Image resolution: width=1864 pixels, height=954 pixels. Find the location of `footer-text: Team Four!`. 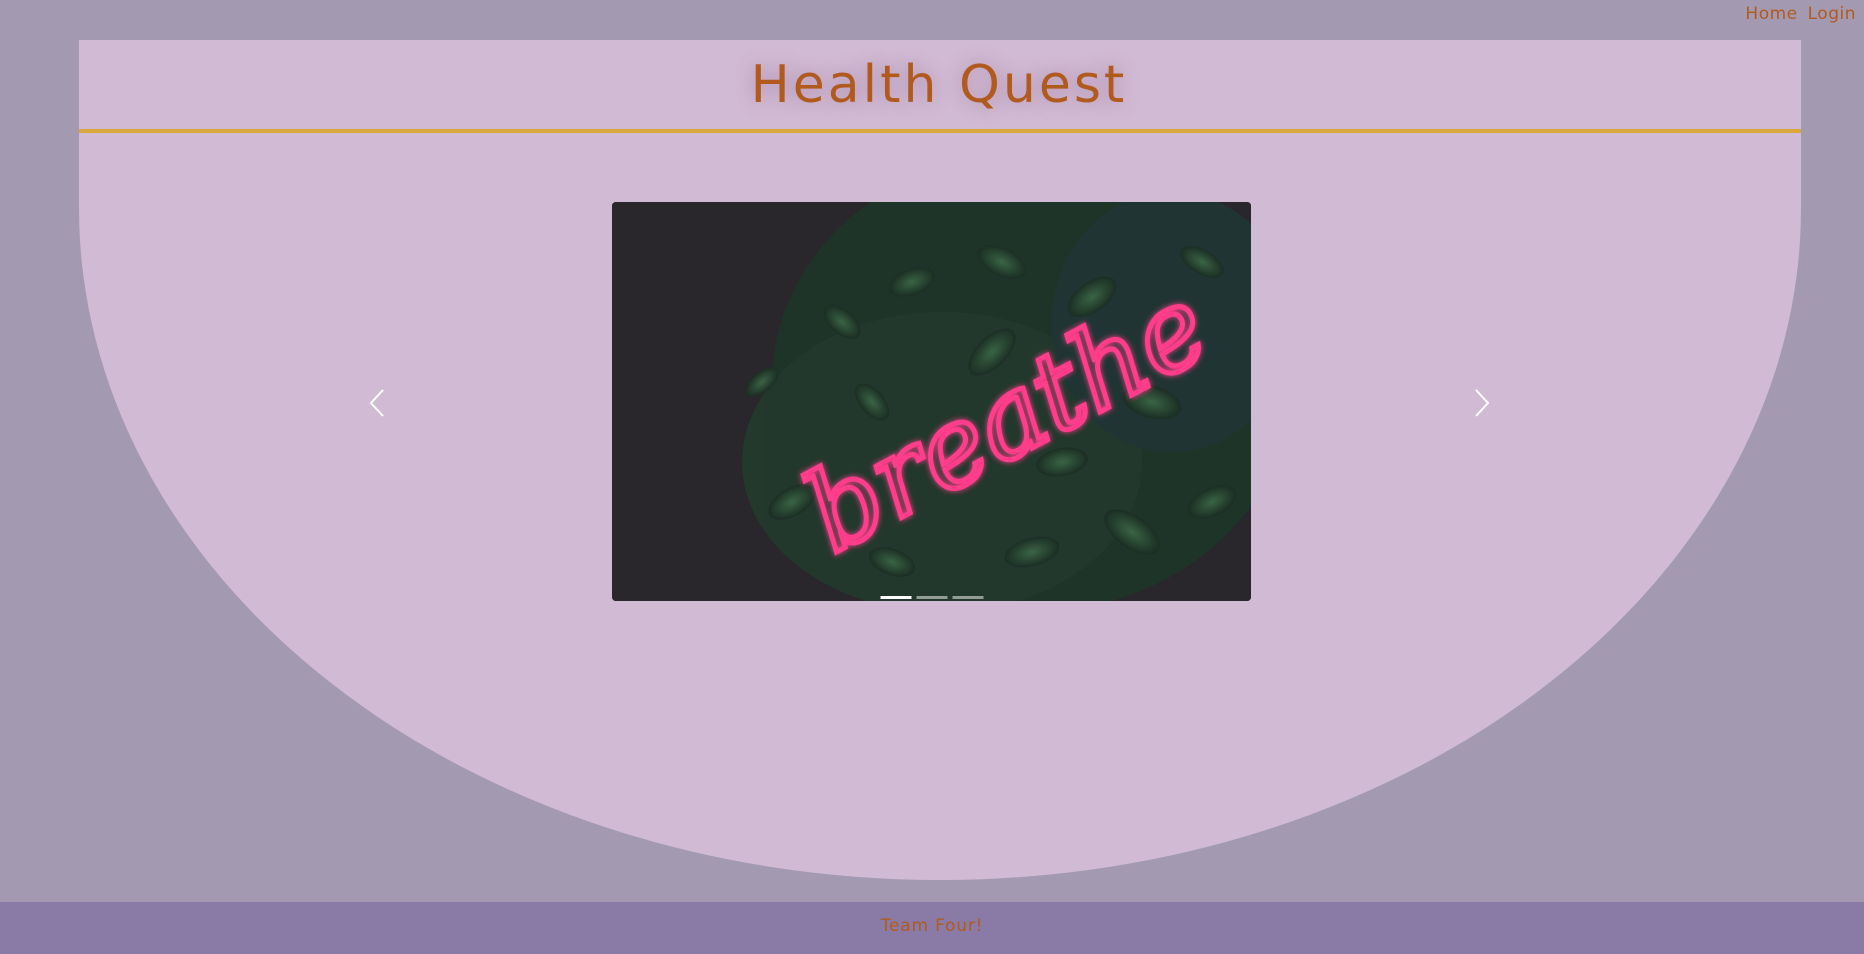

footer-text: Team Four! is located at coordinates (932, 926).